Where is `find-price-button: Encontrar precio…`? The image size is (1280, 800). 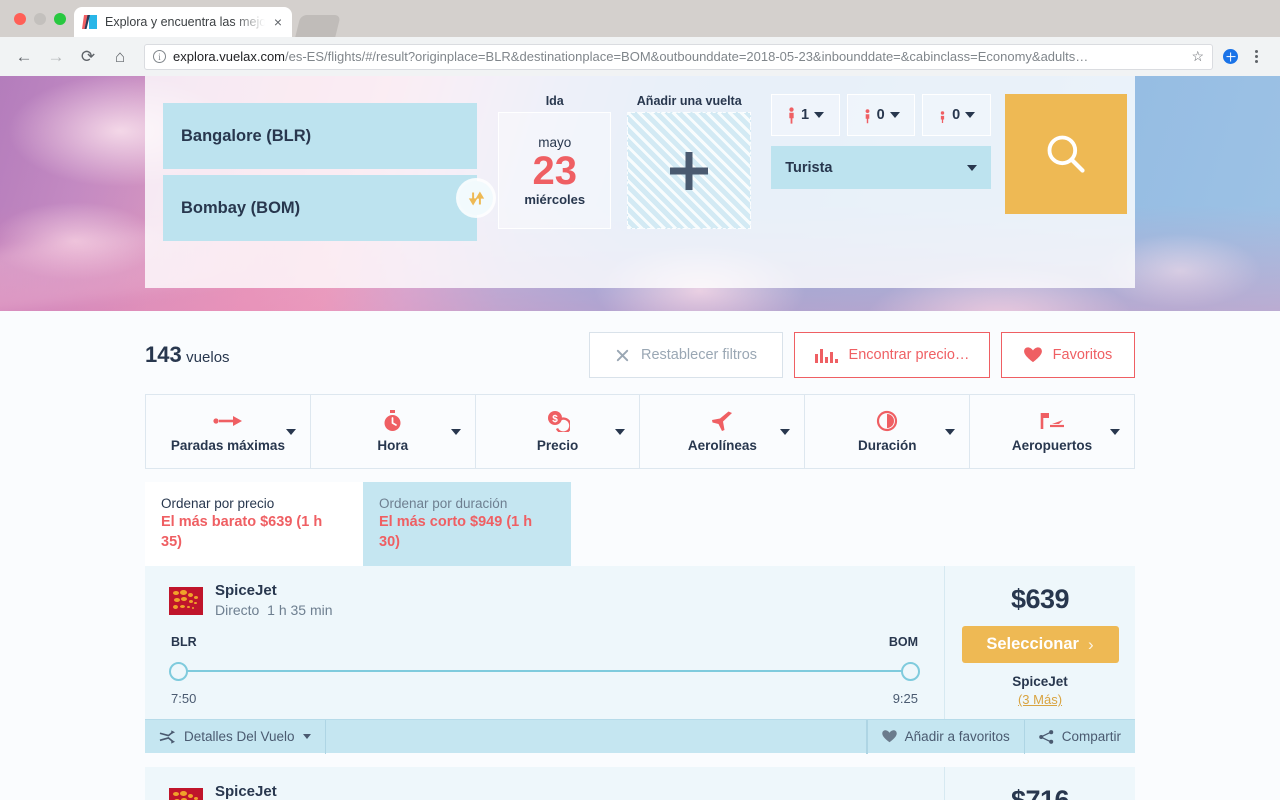
find-price-button: Encontrar precio… is located at coordinates (892, 355).